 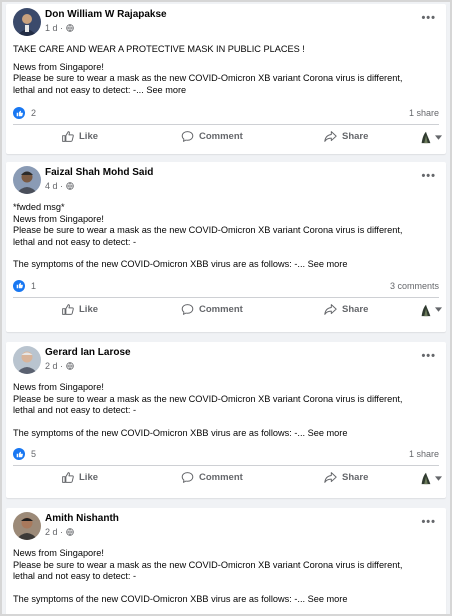 What do you see at coordinates (88, 352) in the screenshot?
I see `post-author: Gerard Ian Larose` at bounding box center [88, 352].